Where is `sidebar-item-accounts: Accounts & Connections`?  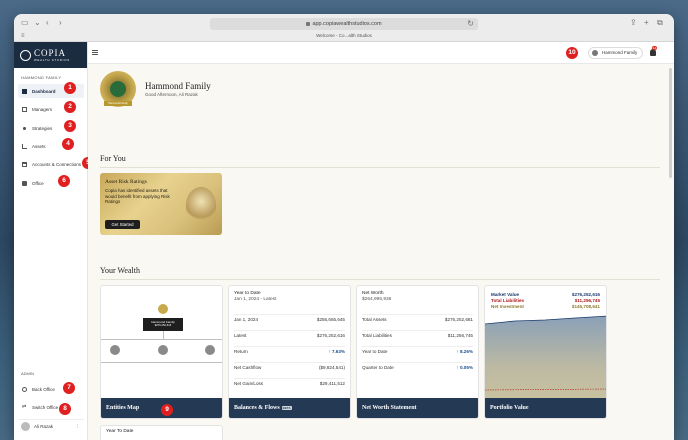 sidebar-item-accounts: Accounts & Connections is located at coordinates (51, 164).